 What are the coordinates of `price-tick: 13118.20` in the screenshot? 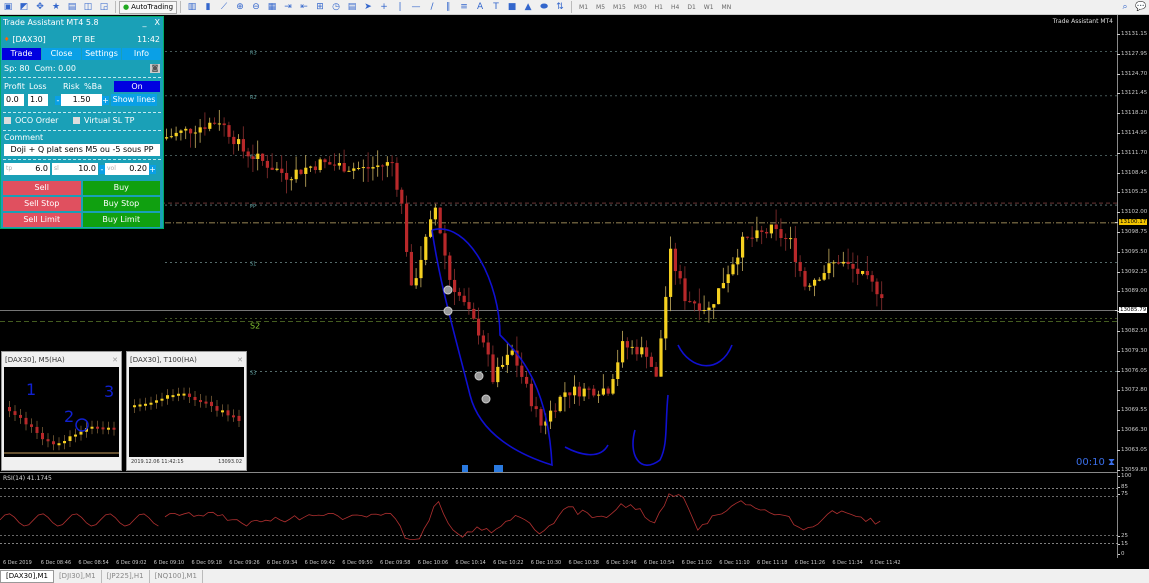 It's located at (1132, 113).